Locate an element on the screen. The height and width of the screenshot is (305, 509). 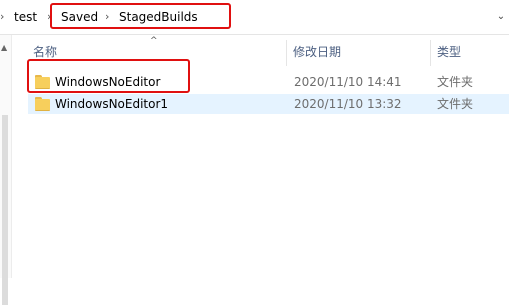
breadcrumb-test: test is located at coordinates (25, 17).